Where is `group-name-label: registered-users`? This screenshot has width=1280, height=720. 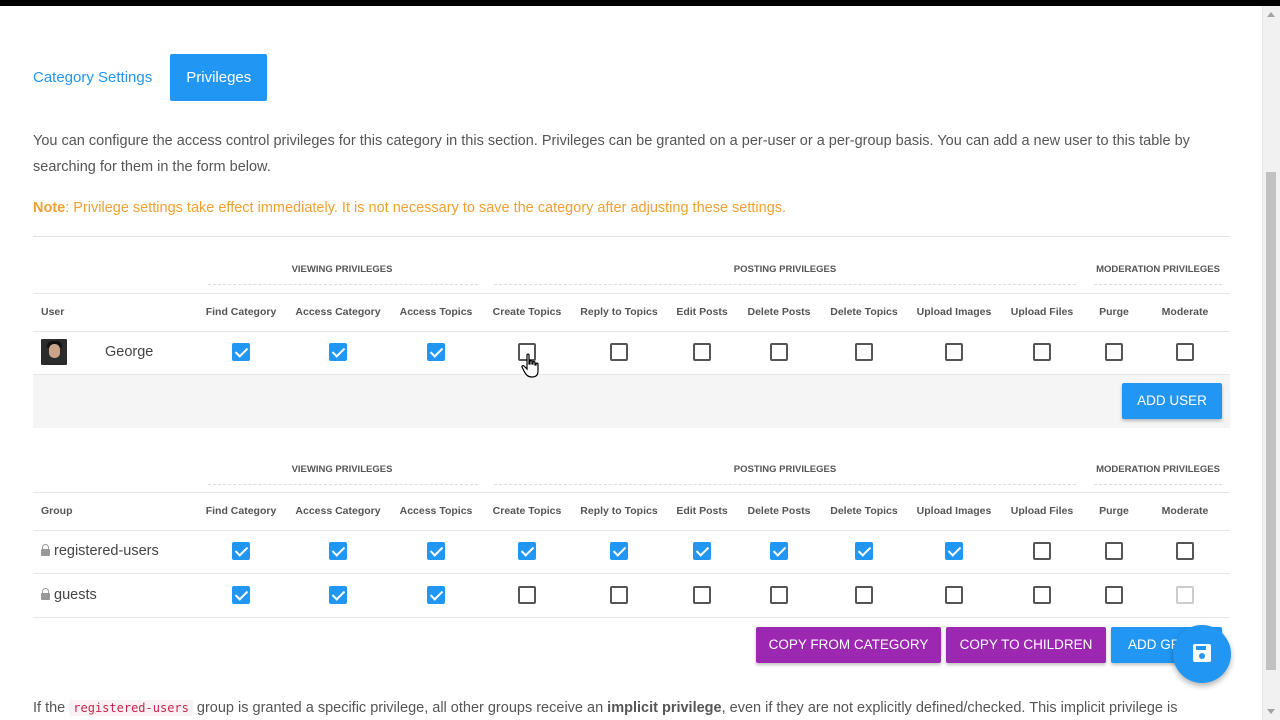 group-name-label: registered-users is located at coordinates (106, 551).